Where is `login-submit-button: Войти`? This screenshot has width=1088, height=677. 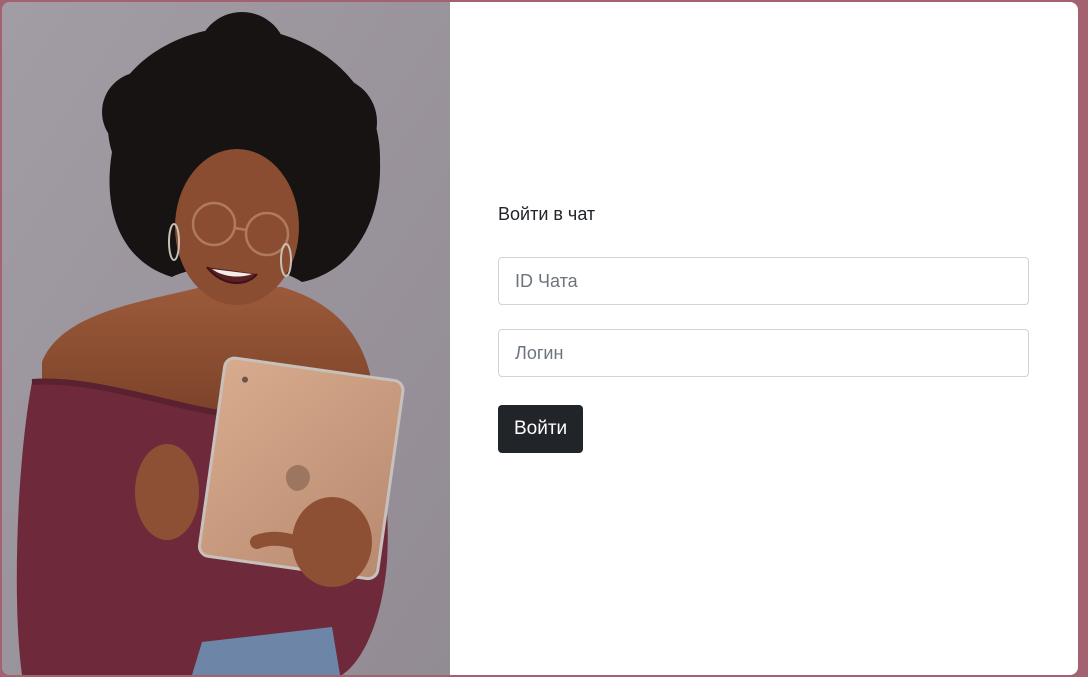
login-submit-button: Войти is located at coordinates (541, 429).